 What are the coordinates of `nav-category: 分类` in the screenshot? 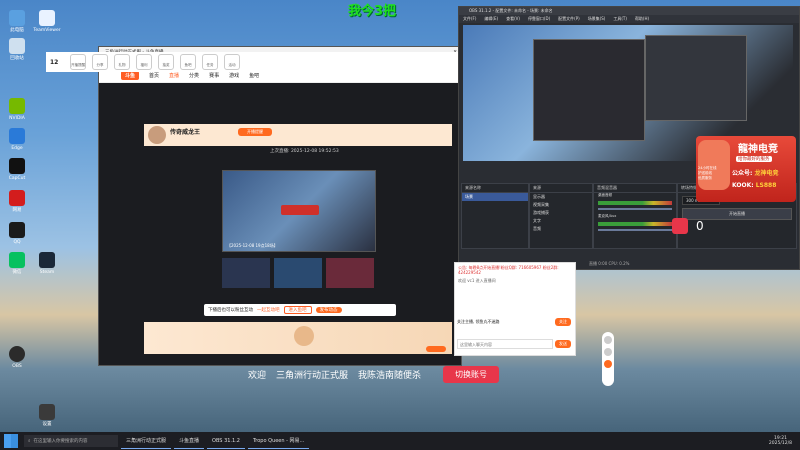 It's located at (194, 75).